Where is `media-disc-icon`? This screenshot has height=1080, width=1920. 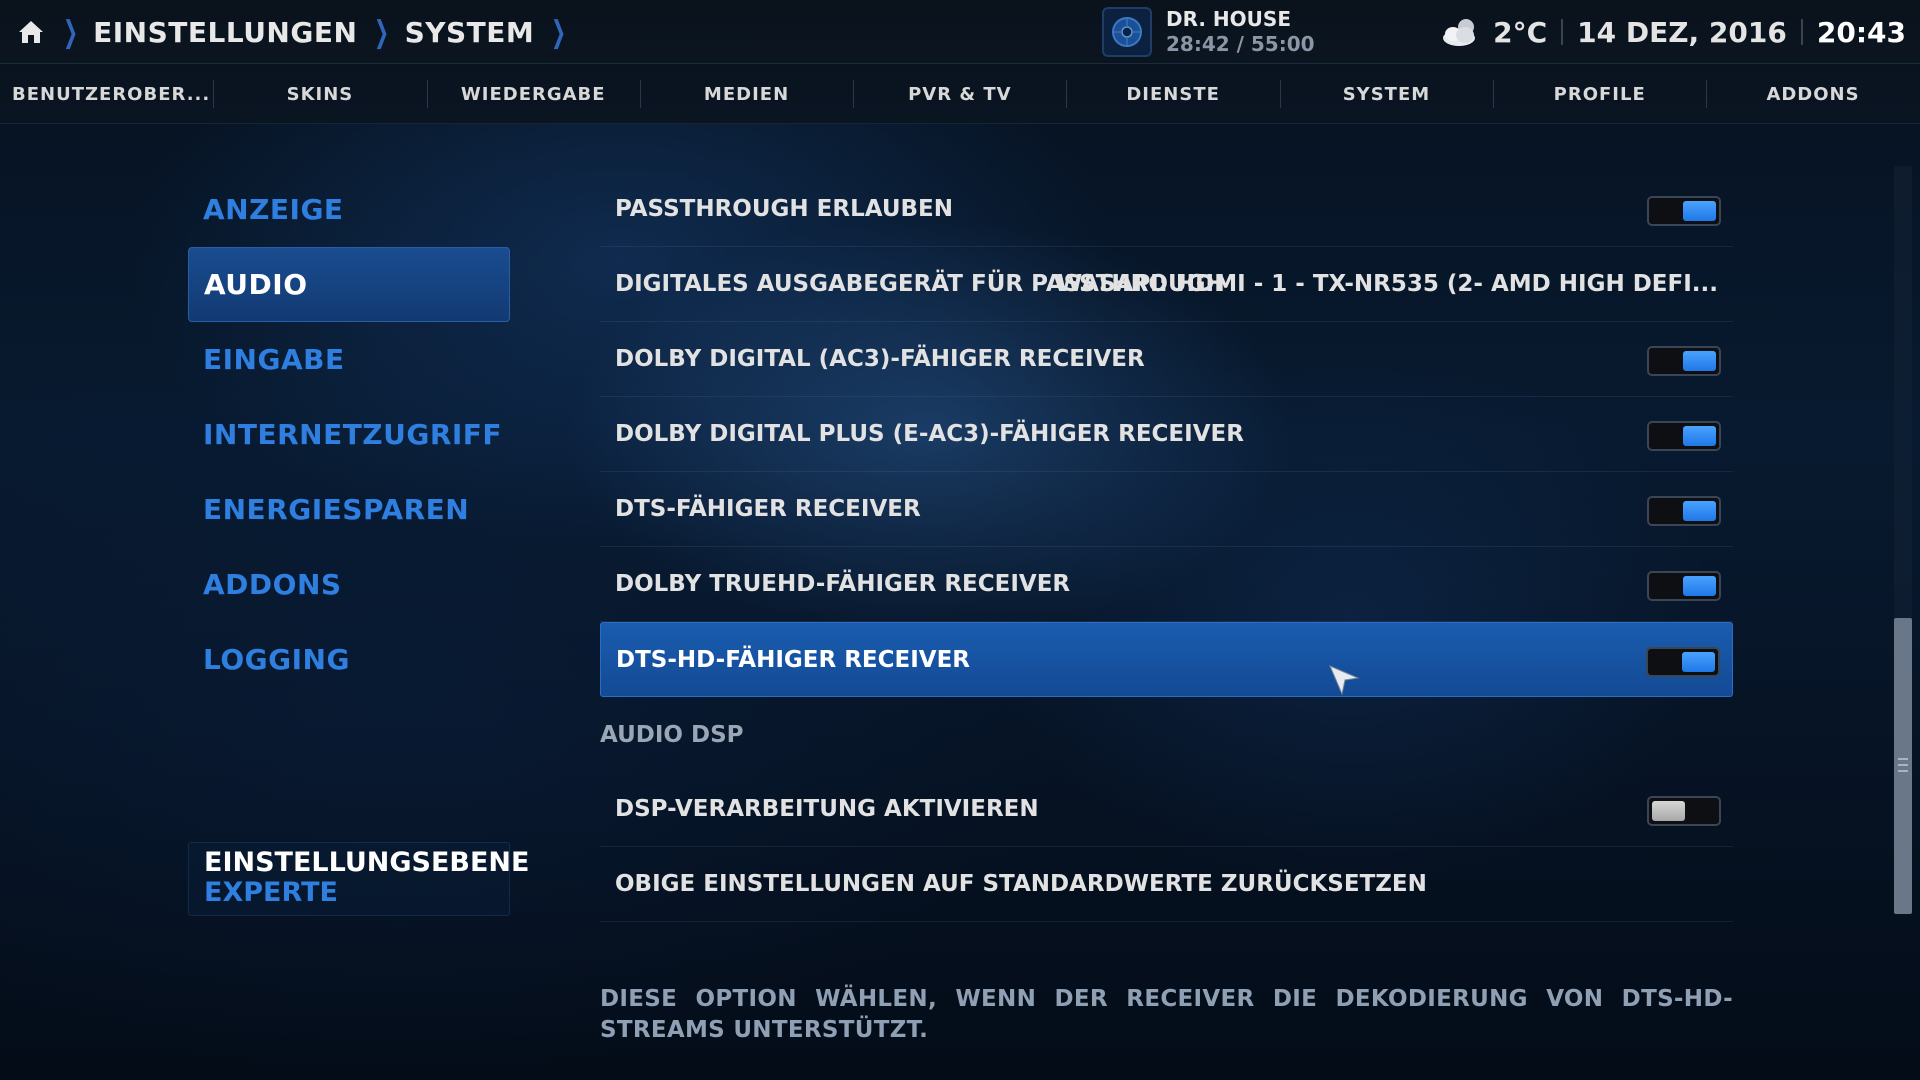
media-disc-icon is located at coordinates (1127, 32).